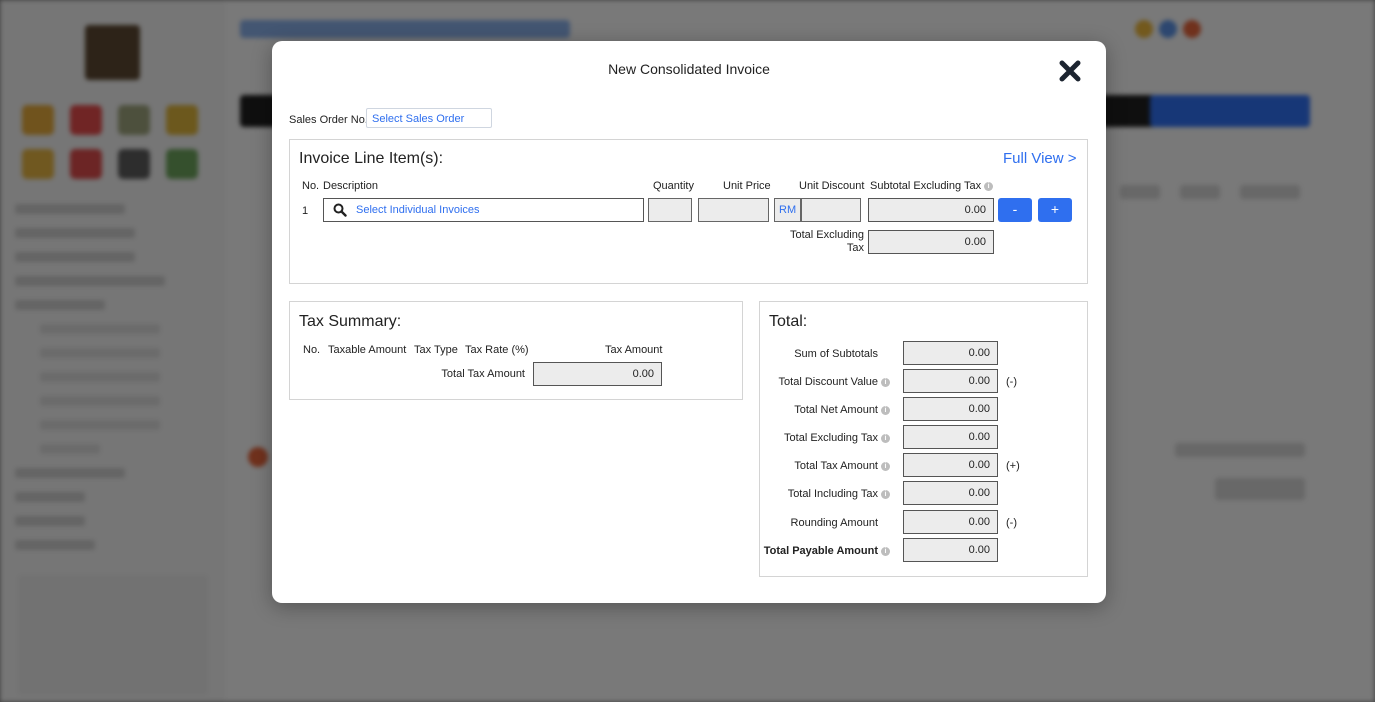 The image size is (1375, 702). I want to click on sum-of-subtotals-value: 0.00, so click(950, 353).